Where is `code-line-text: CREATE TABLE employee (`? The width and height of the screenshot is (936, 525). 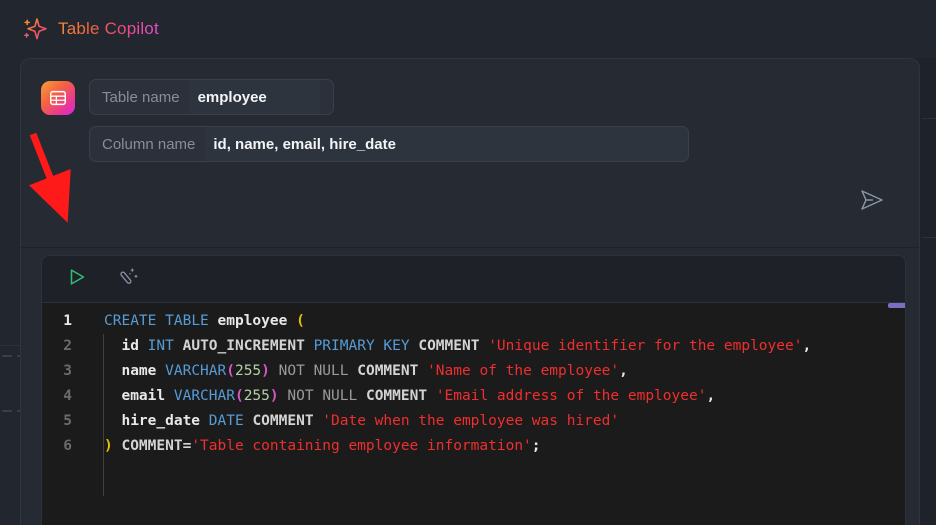
code-line-text: CREATE TABLE employee ( is located at coordinates (495, 321).